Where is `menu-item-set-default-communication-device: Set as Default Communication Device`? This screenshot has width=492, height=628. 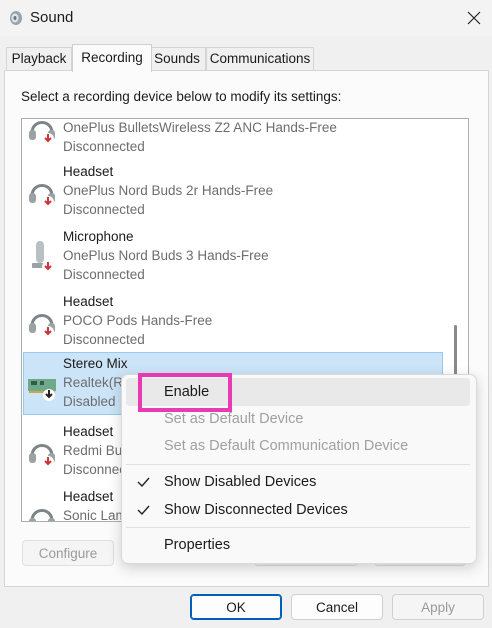
menu-item-set-default-communication-device: Set as Default Communication Device is located at coordinates (298, 446).